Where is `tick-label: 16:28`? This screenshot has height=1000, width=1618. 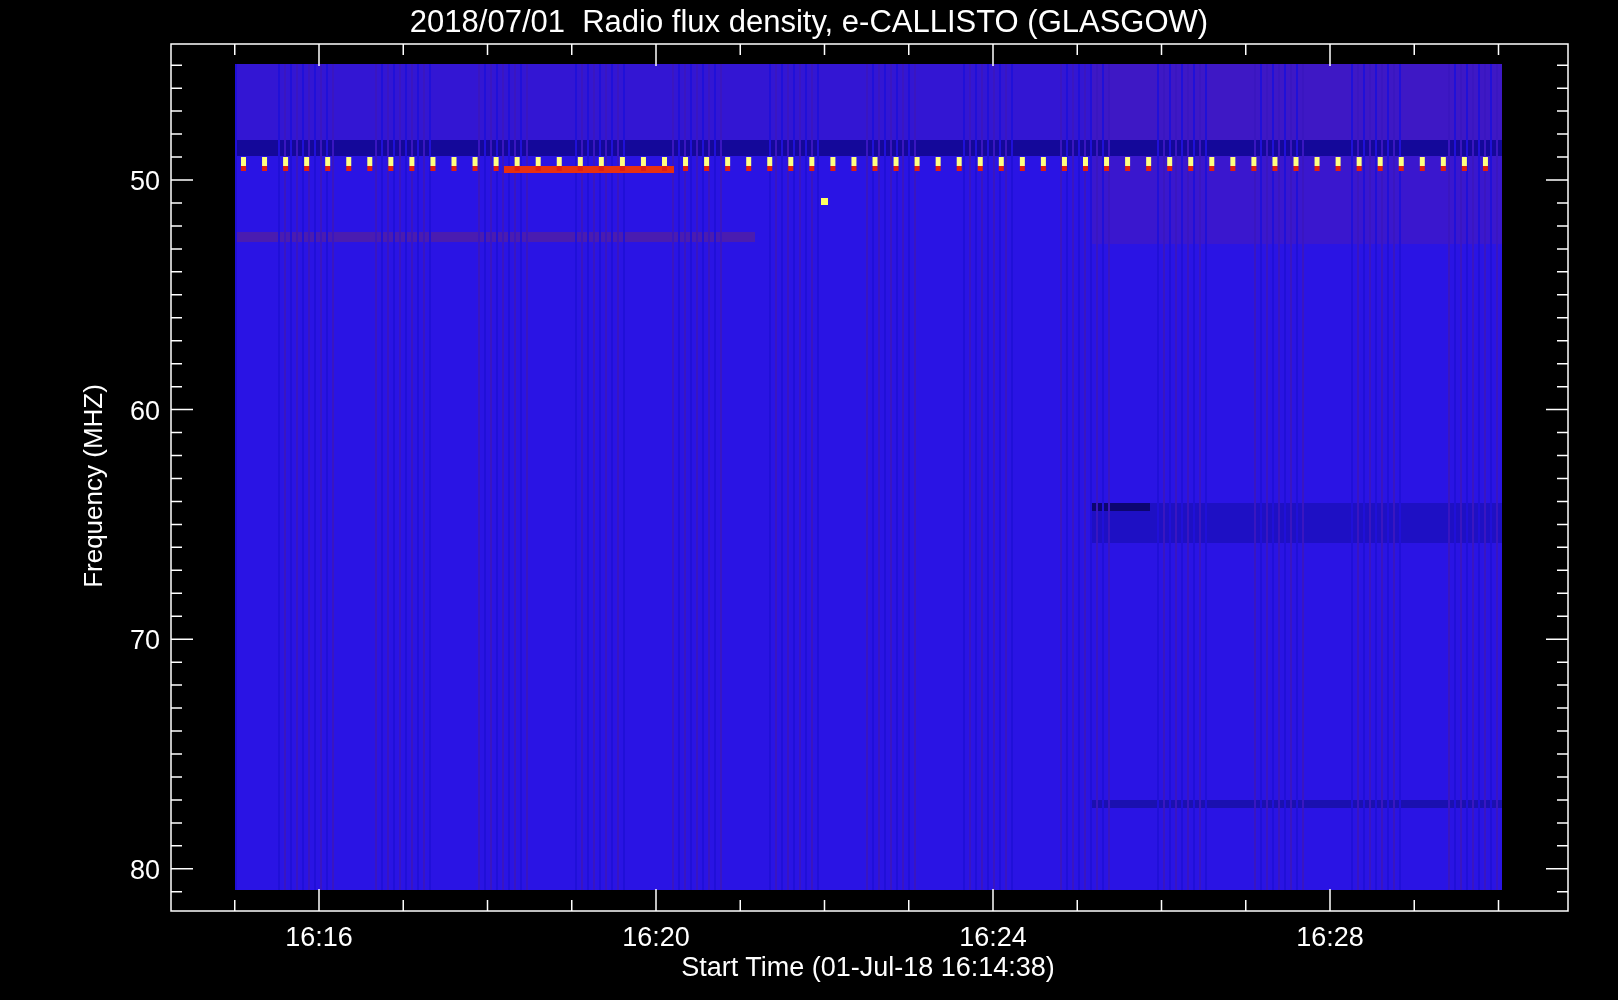 tick-label: 16:28 is located at coordinates (1330, 937).